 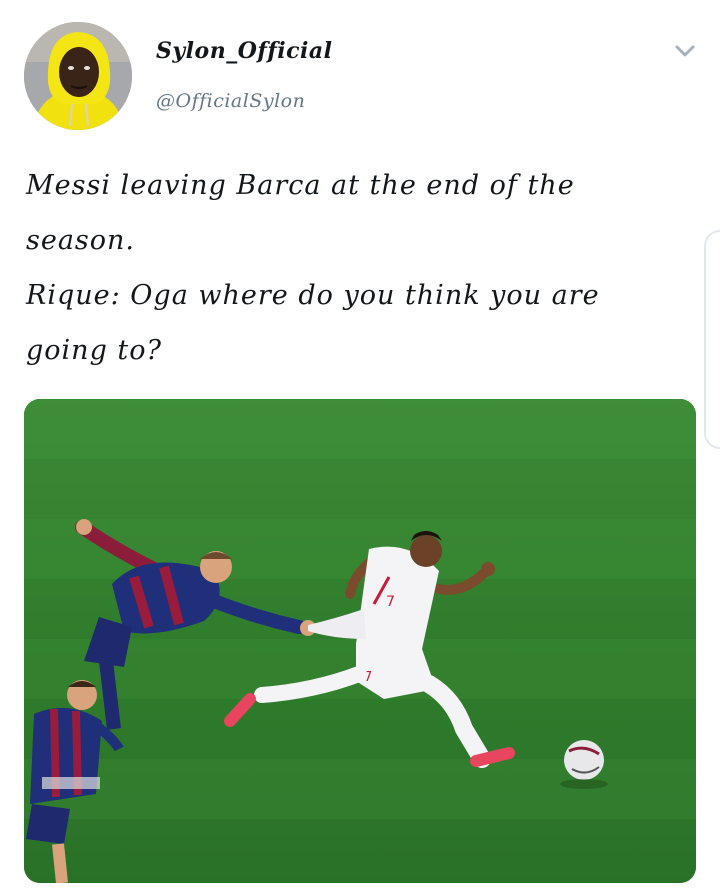 I want to click on tweet-text-line: Messi leaving Barca at the end of the, so click(x=300, y=185).